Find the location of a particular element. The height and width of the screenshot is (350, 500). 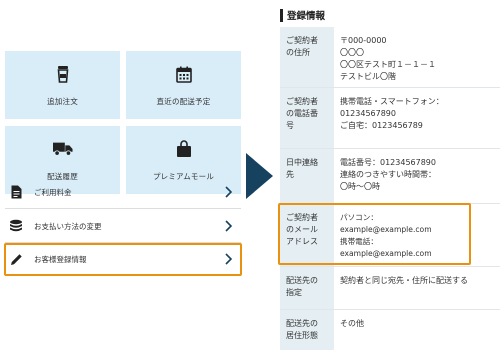

menu-item-label: お支払い方法の変更 is located at coordinates (68, 226).